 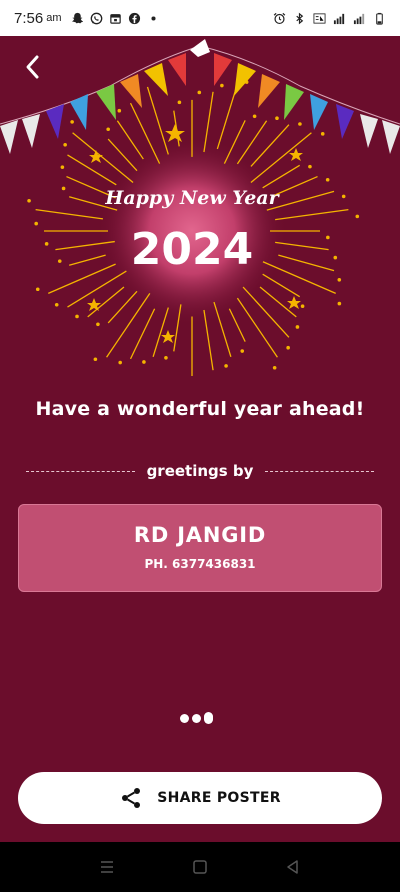 I want to click on poster-year: 2024, so click(x=192, y=249).